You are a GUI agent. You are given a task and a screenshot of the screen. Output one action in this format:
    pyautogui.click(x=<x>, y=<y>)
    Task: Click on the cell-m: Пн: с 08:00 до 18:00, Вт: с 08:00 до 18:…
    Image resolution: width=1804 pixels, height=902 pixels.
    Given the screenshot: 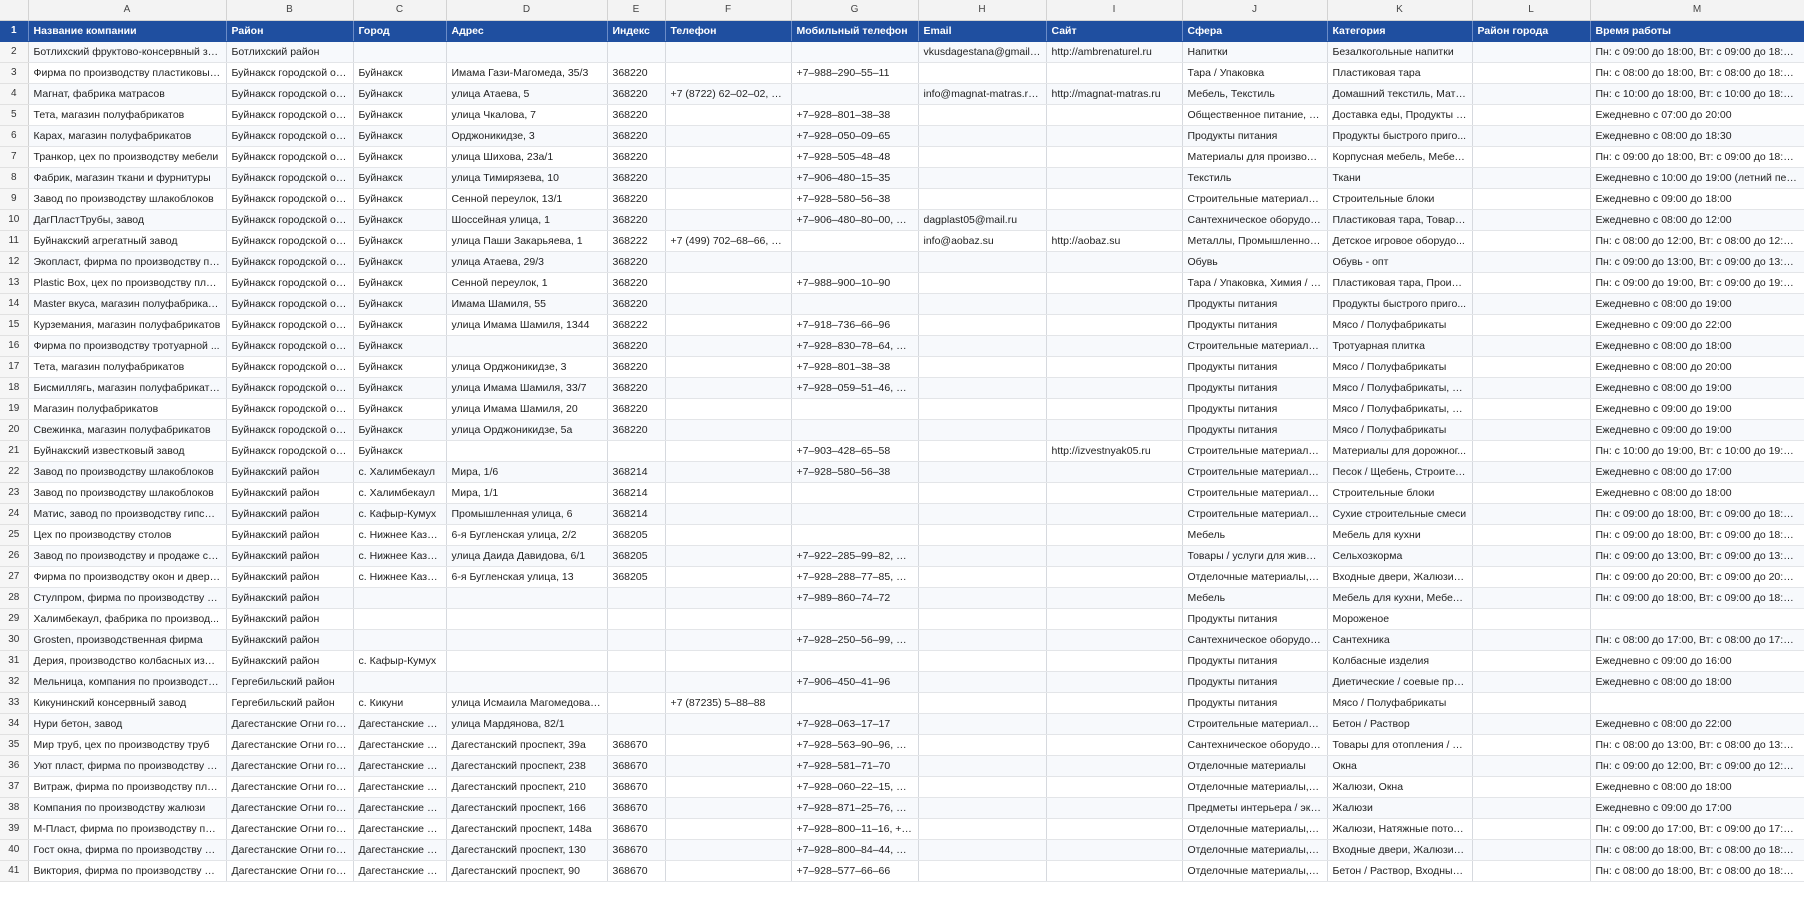 What is the action you would take?
    pyautogui.click(x=1697, y=871)
    